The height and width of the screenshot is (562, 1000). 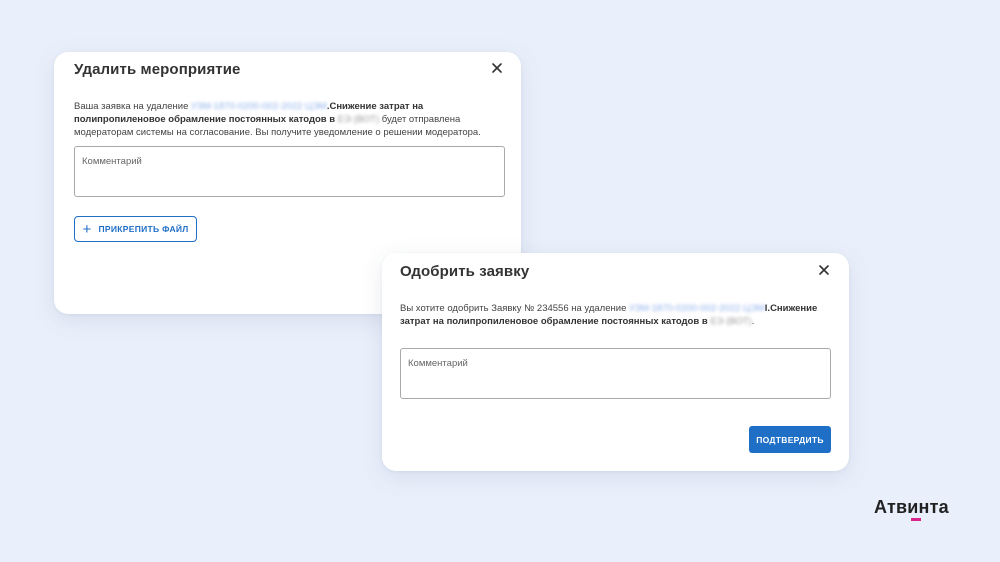 I want to click on attach-file-button: + ПРИКРЕПИТЬ ФАЙЛ, so click(x=135, y=229).